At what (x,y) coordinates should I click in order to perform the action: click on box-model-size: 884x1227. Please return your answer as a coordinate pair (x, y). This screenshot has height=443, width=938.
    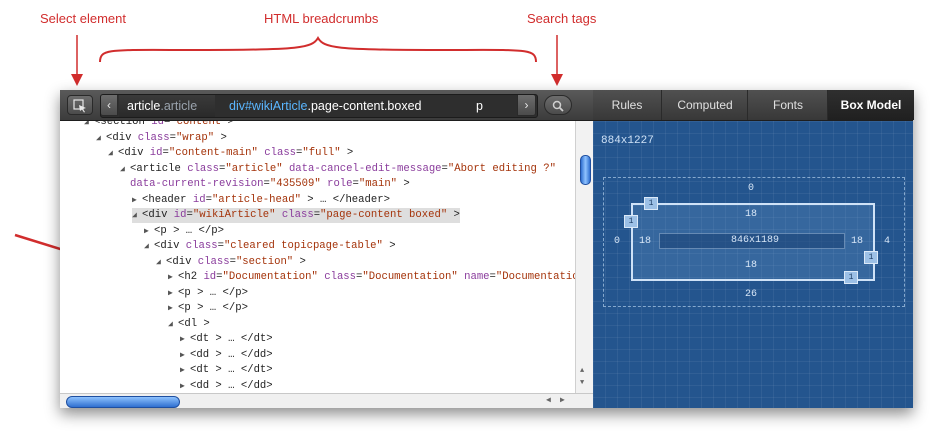
    Looking at the image, I should click on (627, 141).